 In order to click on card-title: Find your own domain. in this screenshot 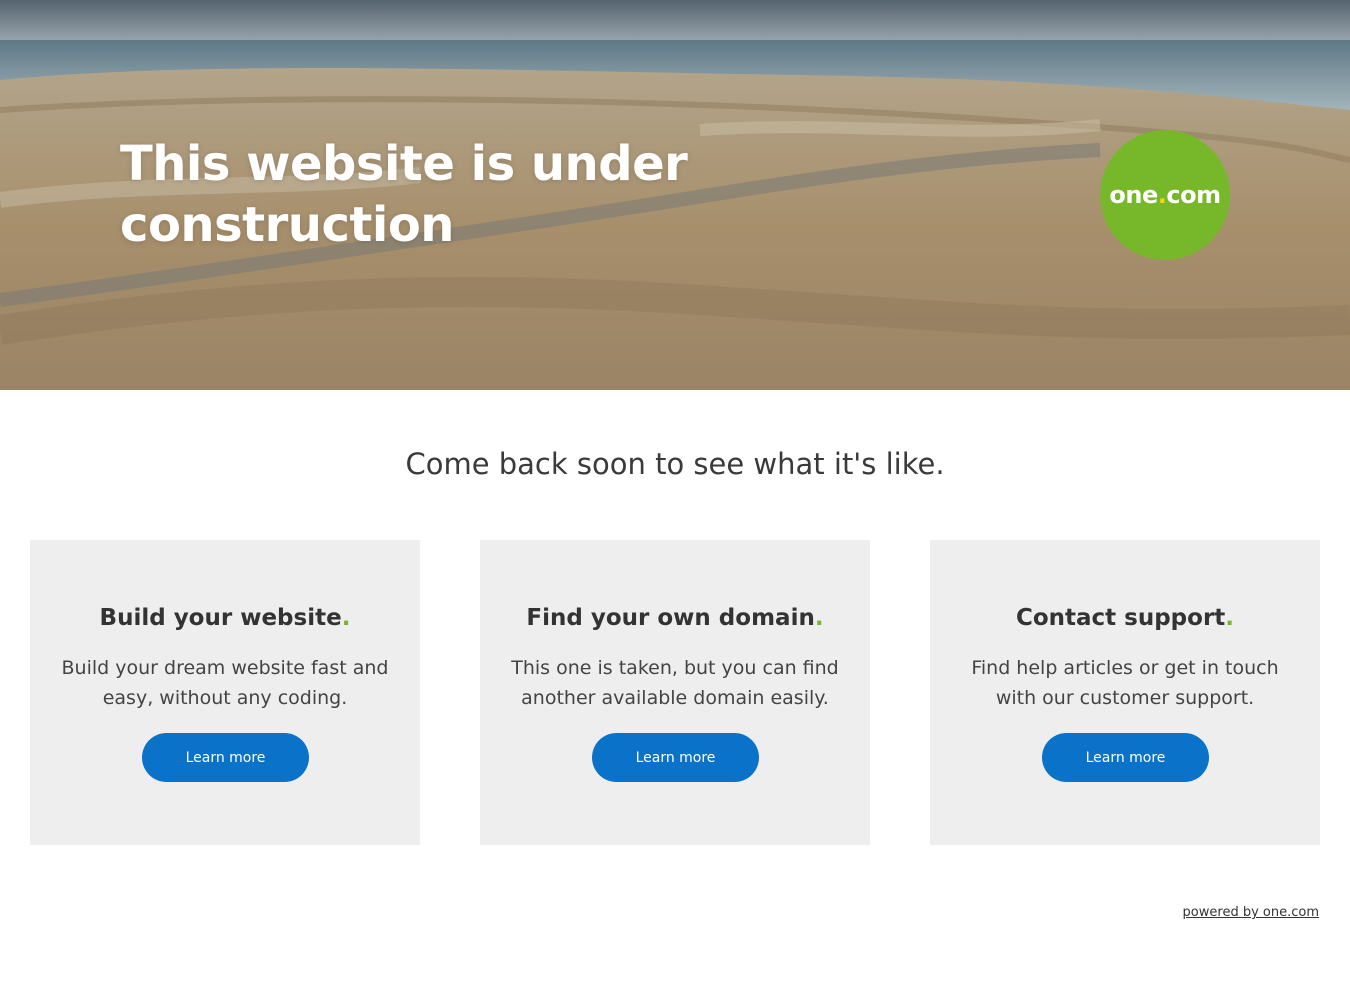, I will do `click(675, 618)`.